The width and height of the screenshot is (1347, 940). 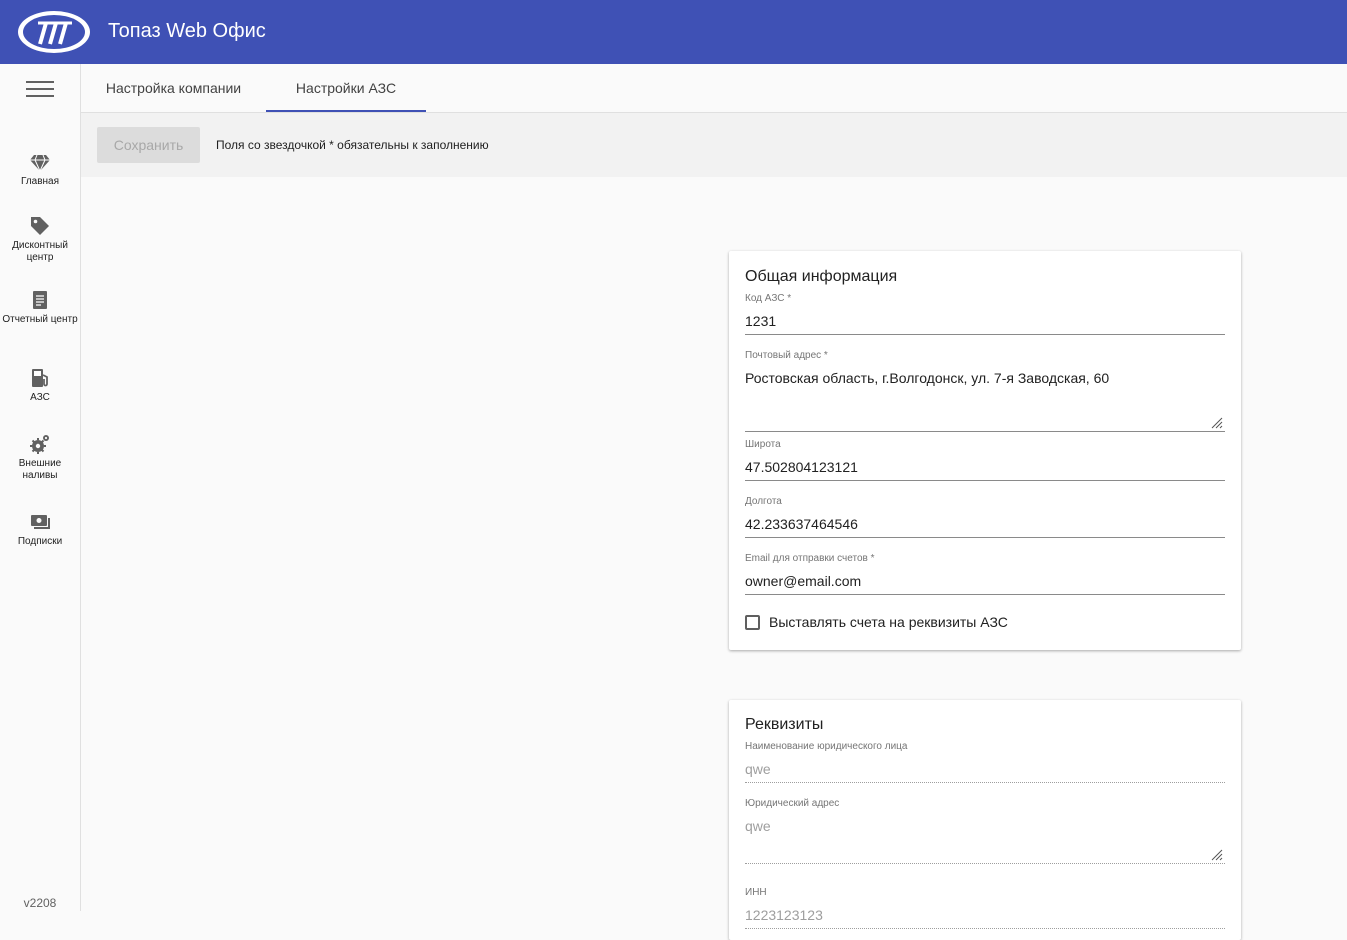 I want to click on tag-icon, so click(x=40, y=226).